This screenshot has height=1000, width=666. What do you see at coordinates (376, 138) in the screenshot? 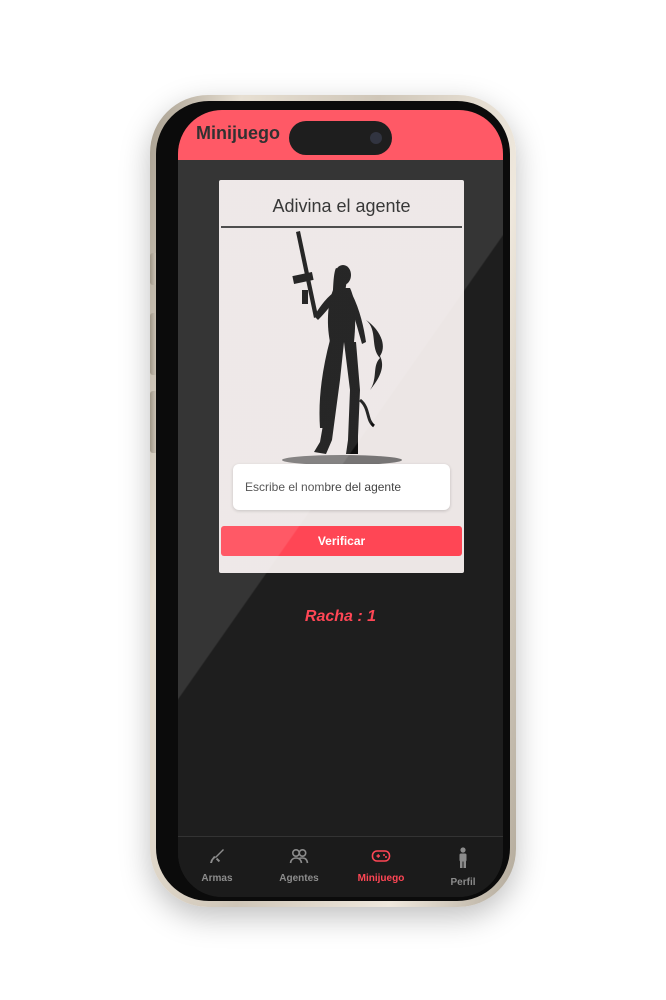
I see `front-camera` at bounding box center [376, 138].